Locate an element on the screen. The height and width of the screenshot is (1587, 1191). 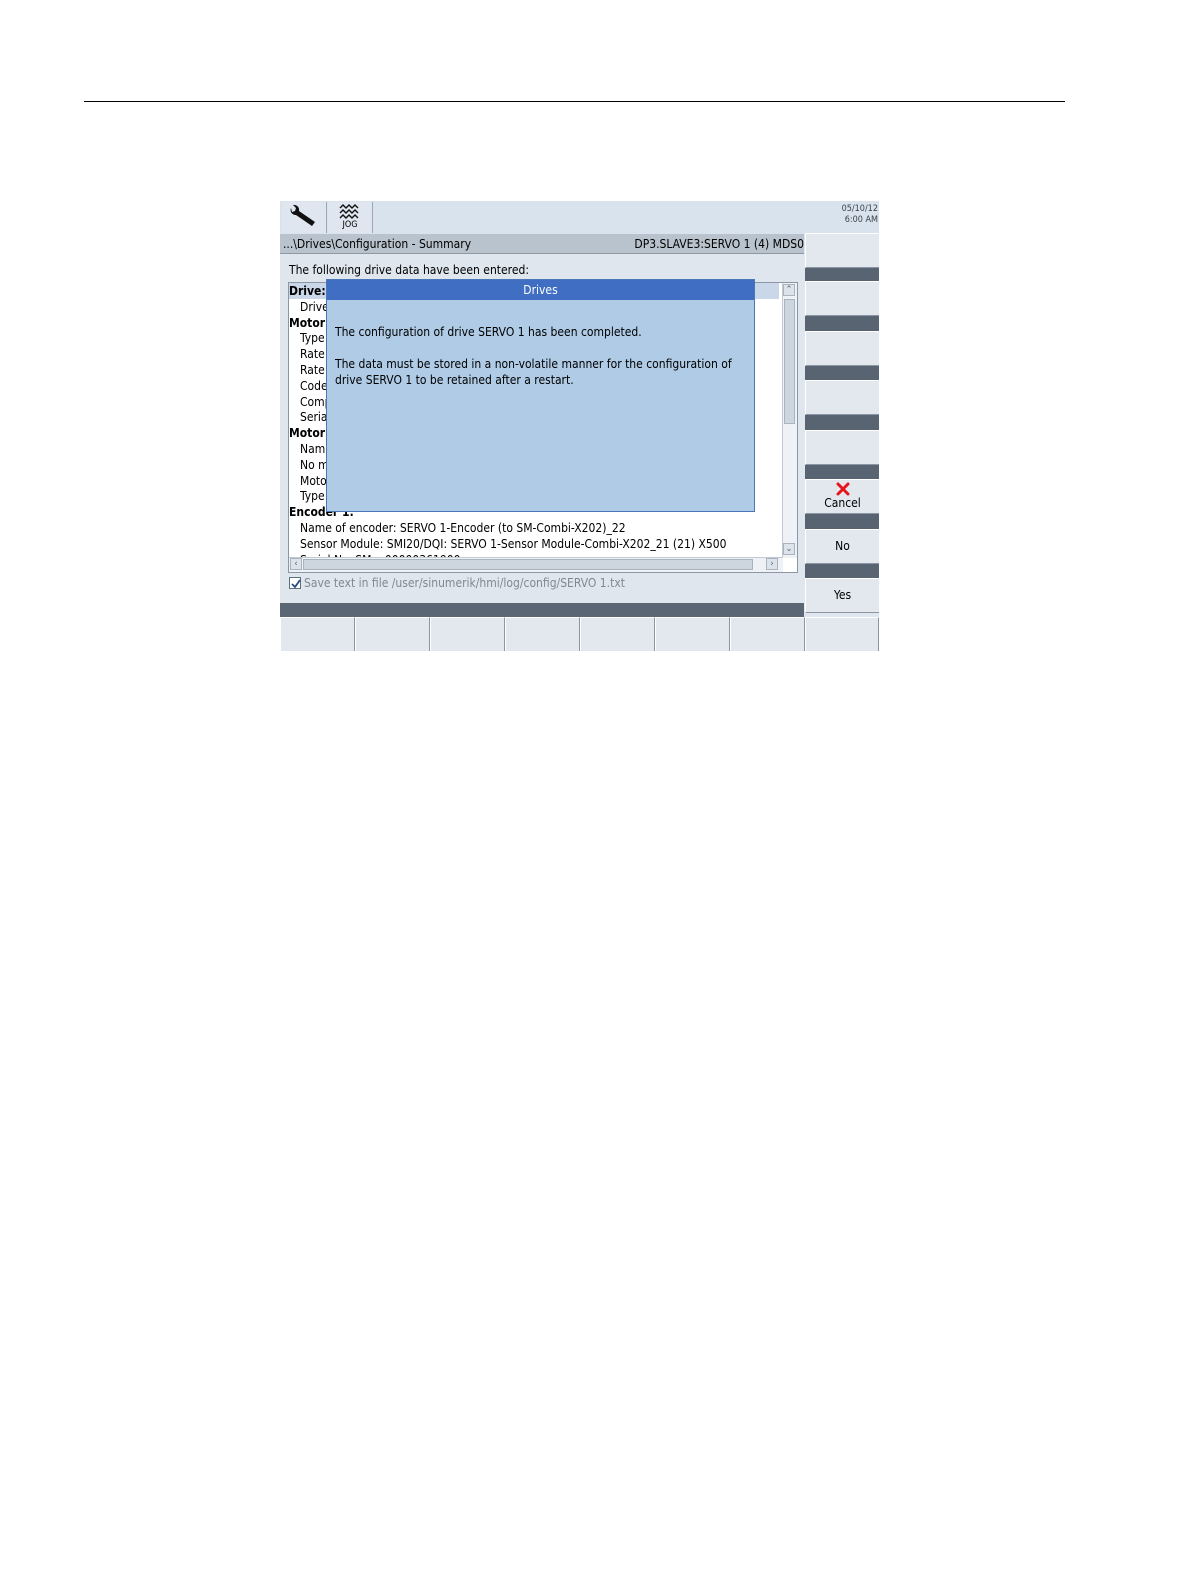
no-button: No is located at coordinates (842, 546).